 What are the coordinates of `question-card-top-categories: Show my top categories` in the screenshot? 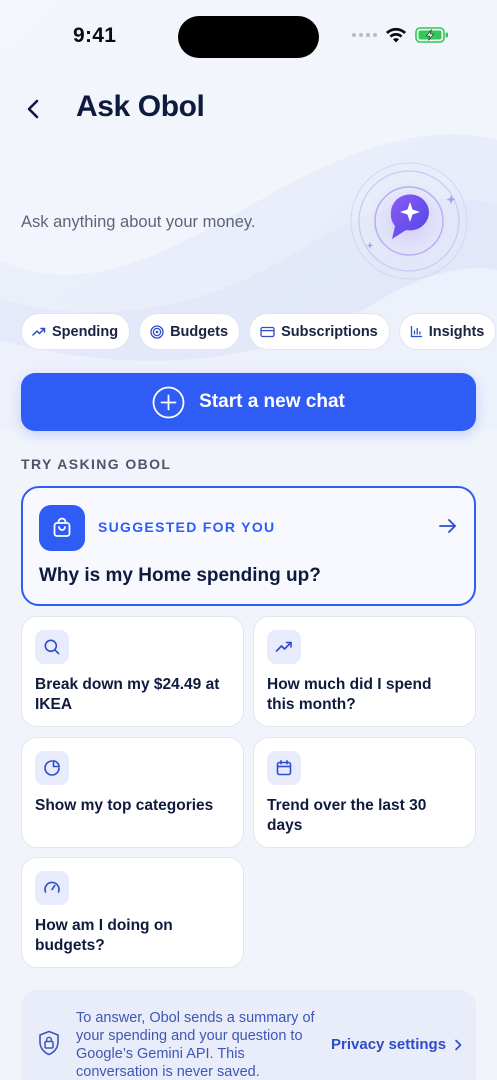 It's located at (132, 792).